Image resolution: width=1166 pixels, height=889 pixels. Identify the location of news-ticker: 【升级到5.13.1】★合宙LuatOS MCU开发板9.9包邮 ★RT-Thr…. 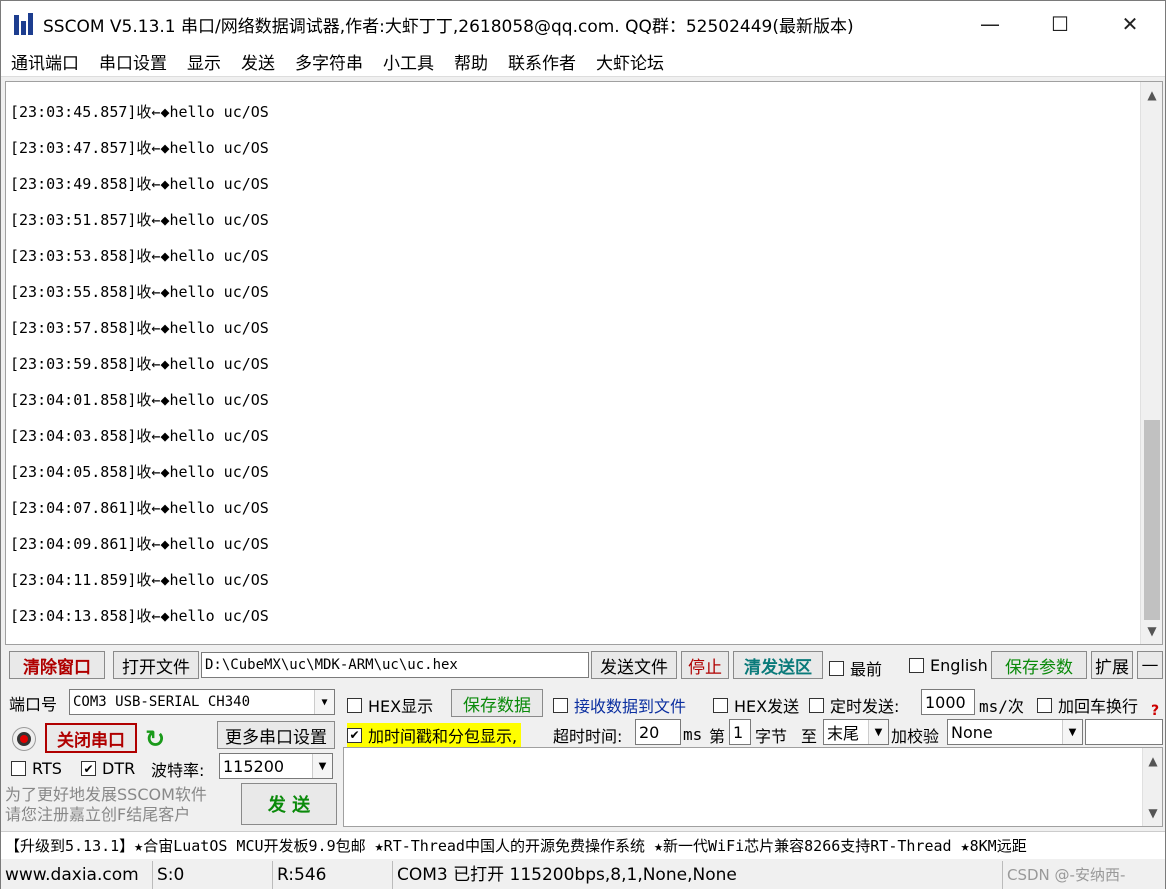
(583, 845).